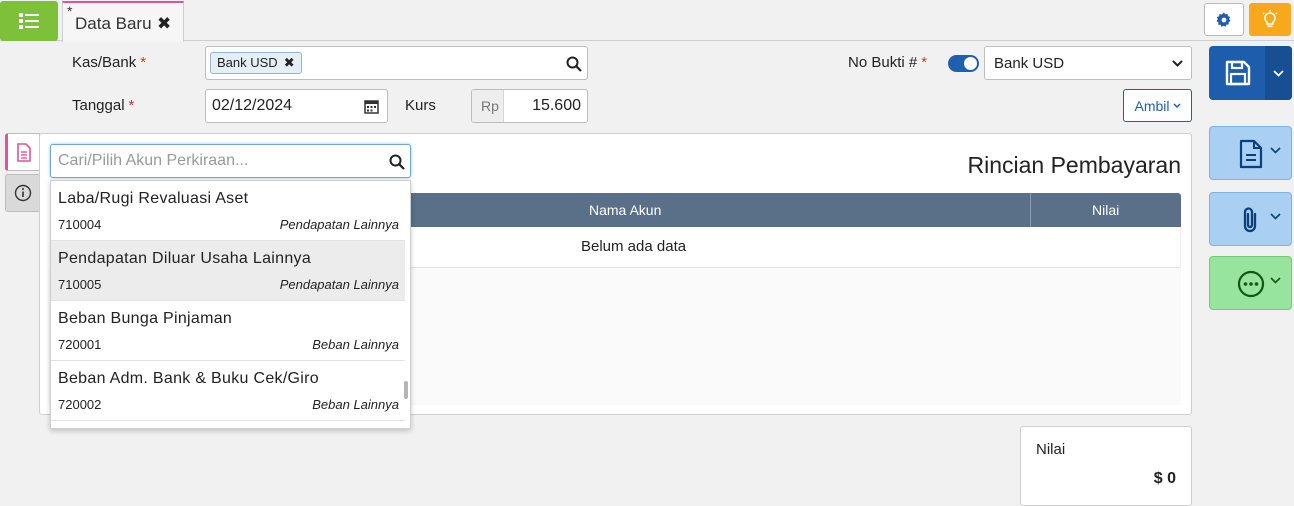 The width and height of the screenshot is (1294, 506). I want to click on settings-button, so click(1224, 19).